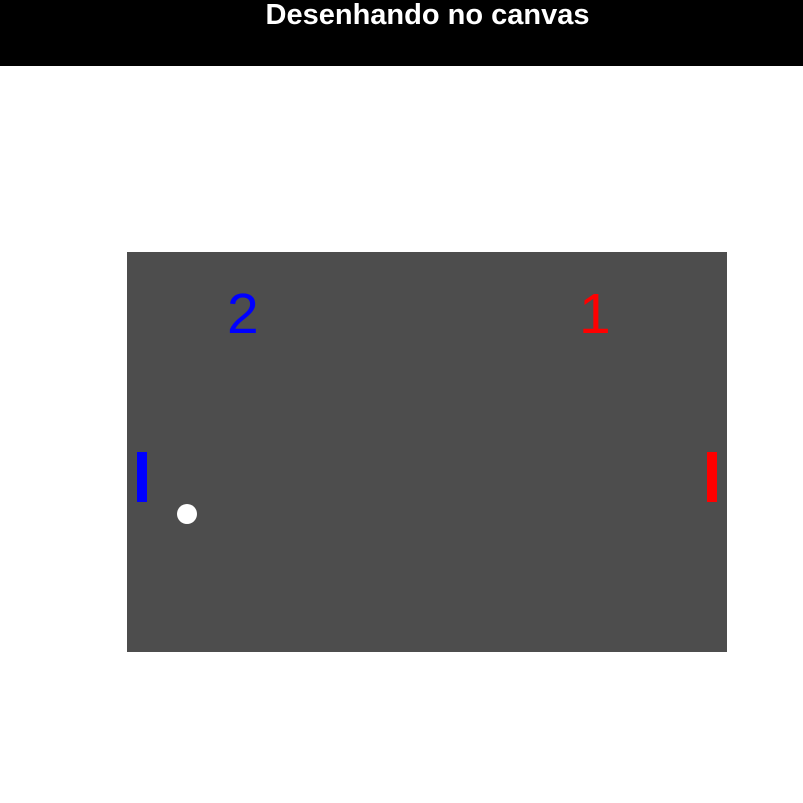 Image resolution: width=803 pixels, height=803 pixels. Describe the element at coordinates (187, 514) in the screenshot. I see `ball` at that location.